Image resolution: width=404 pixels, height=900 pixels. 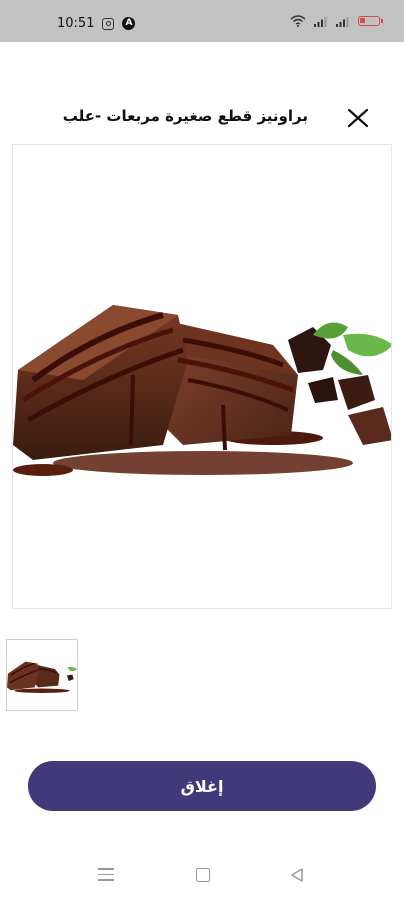 What do you see at coordinates (76, 23) in the screenshot?
I see `status-time: 10:51` at bounding box center [76, 23].